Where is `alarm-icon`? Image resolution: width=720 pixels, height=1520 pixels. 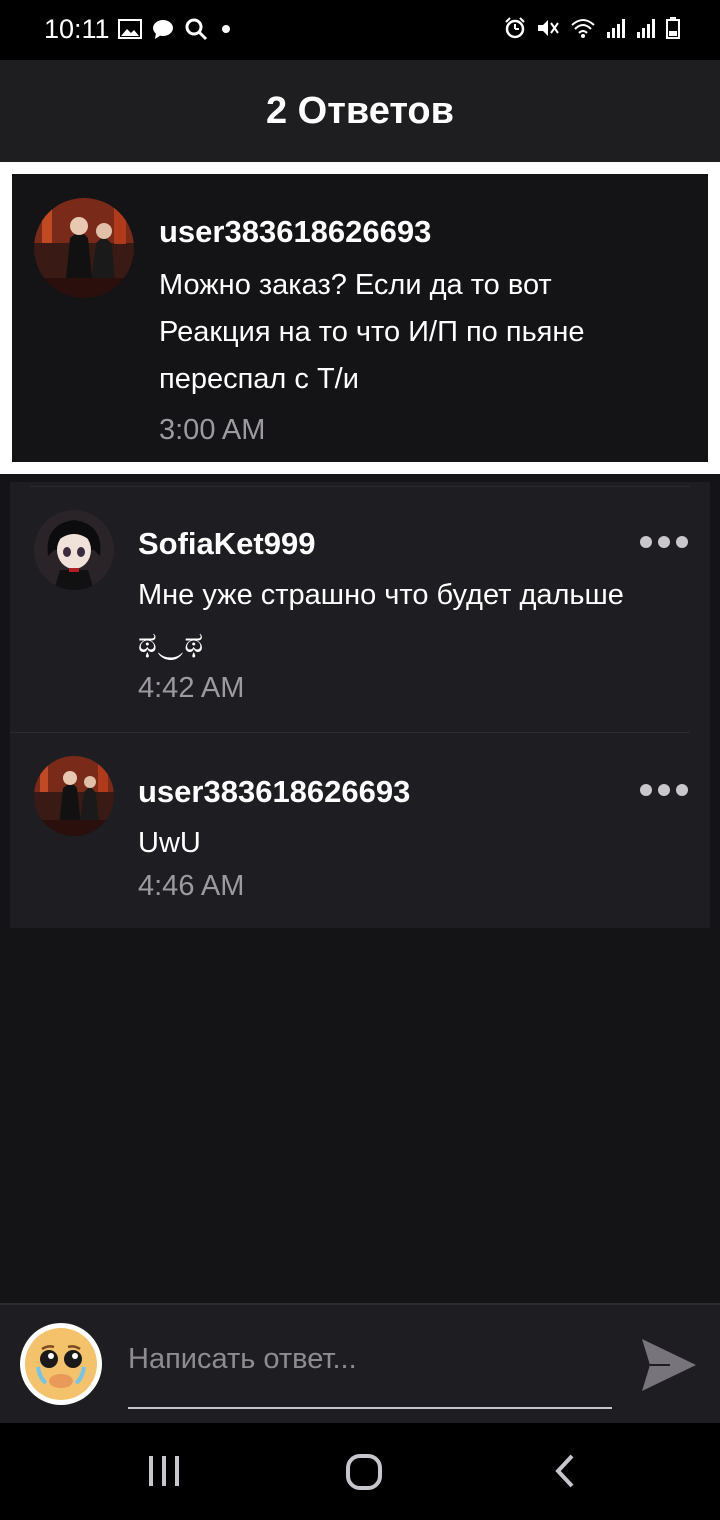 alarm-icon is located at coordinates (515, 30).